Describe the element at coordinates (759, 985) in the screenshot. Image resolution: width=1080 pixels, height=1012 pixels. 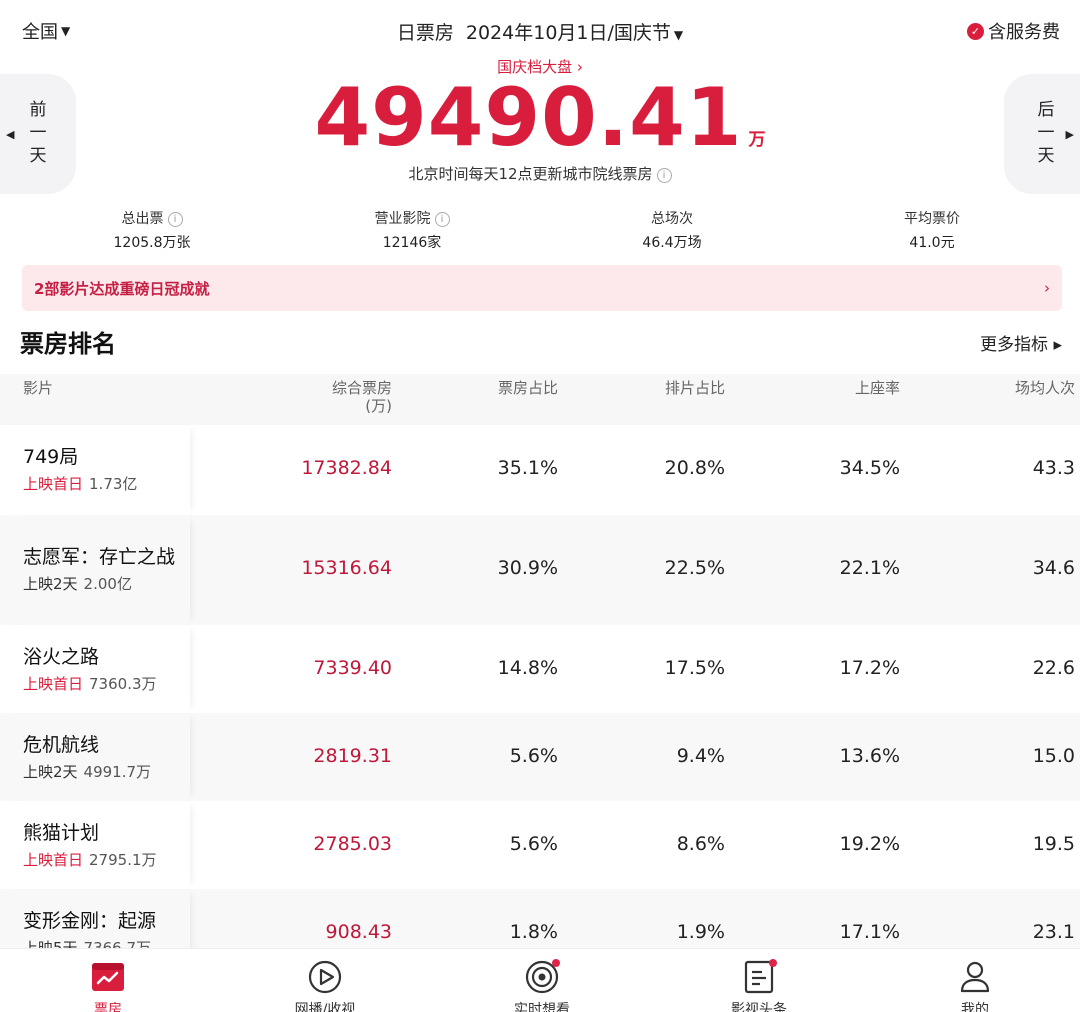
I see `nav-news: 影视头条` at that location.